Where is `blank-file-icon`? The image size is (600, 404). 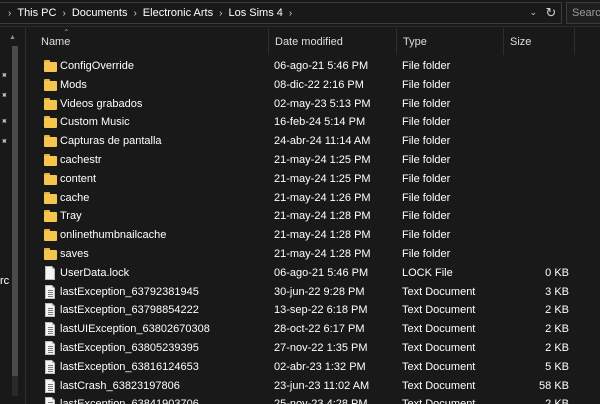 blank-file-icon is located at coordinates (50, 272).